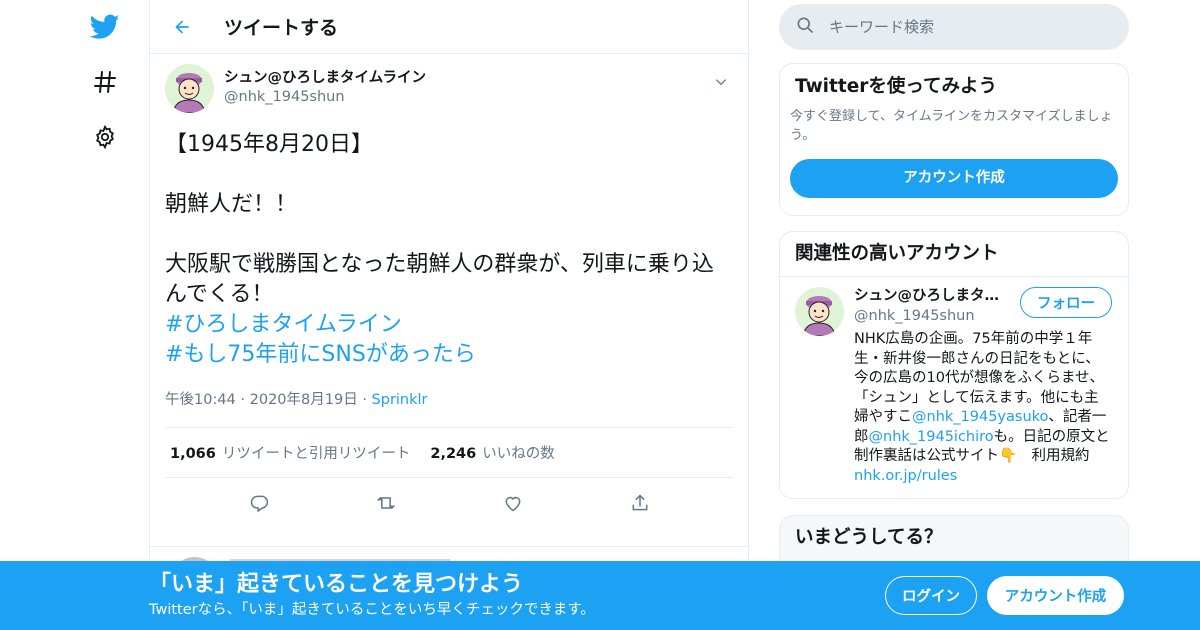 This screenshot has height=630, width=1200. What do you see at coordinates (449, 27) in the screenshot?
I see `page-header: ツイートする` at bounding box center [449, 27].